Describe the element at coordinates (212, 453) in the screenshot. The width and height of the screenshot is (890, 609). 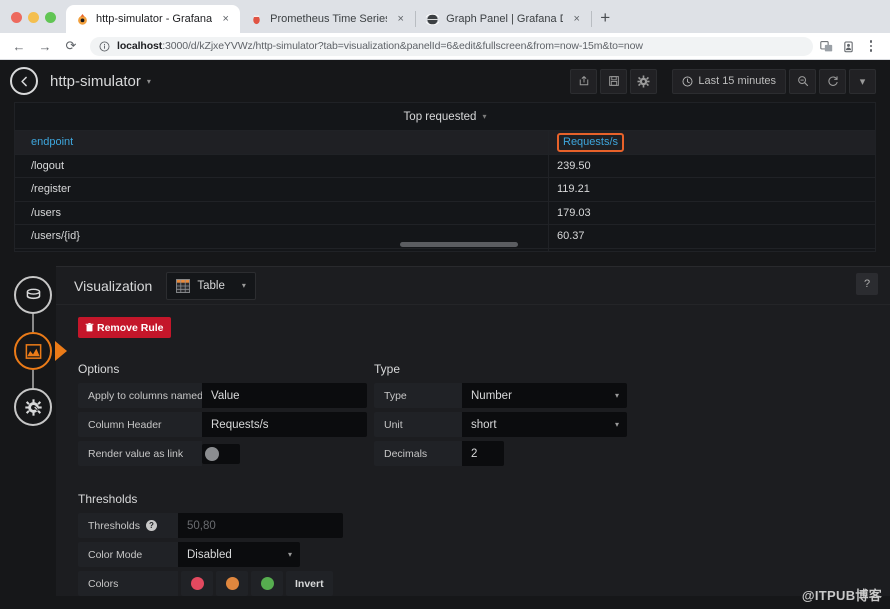
I see `toggle-knob` at that location.